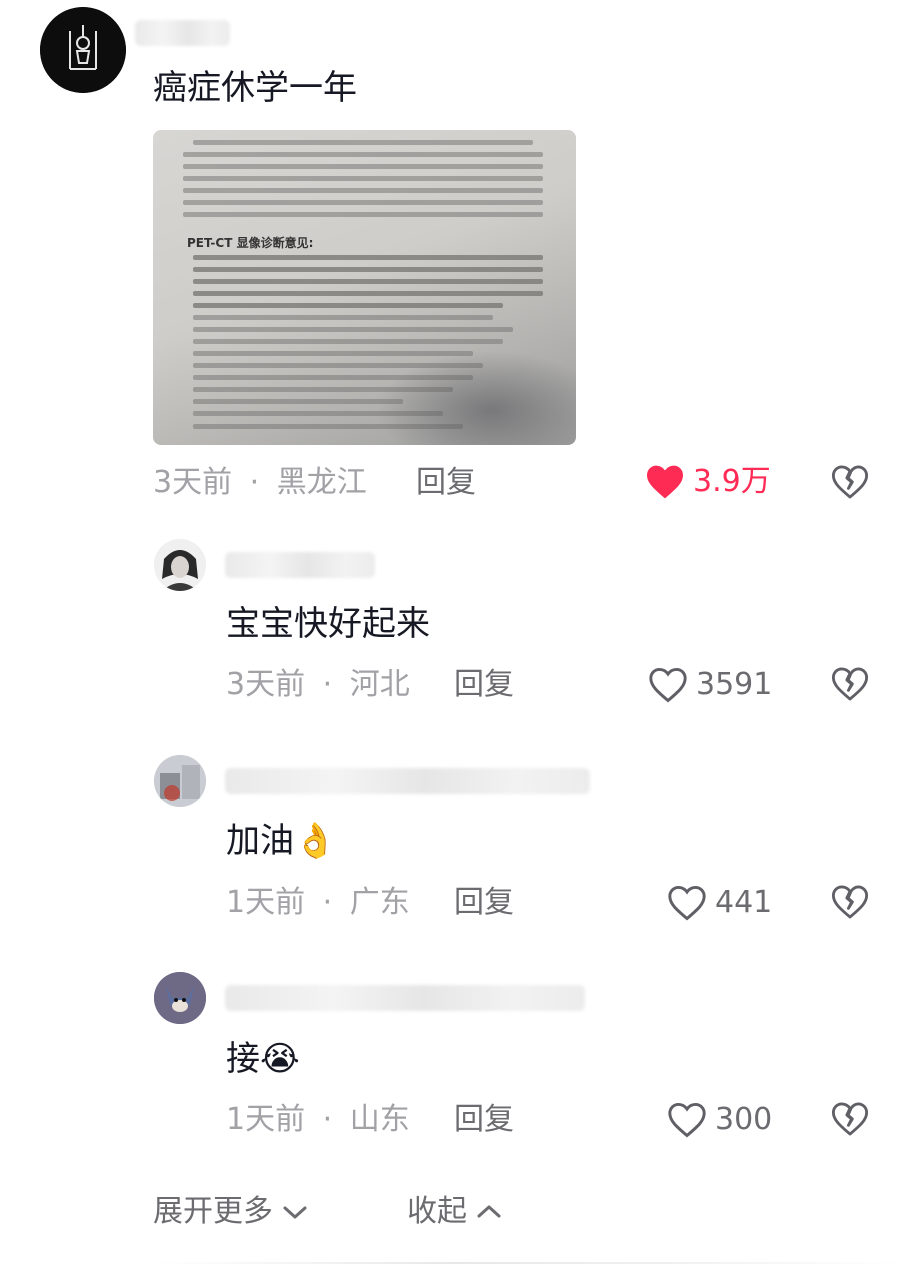 The width and height of the screenshot is (919, 1280). I want to click on like-count: 300, so click(744, 1119).